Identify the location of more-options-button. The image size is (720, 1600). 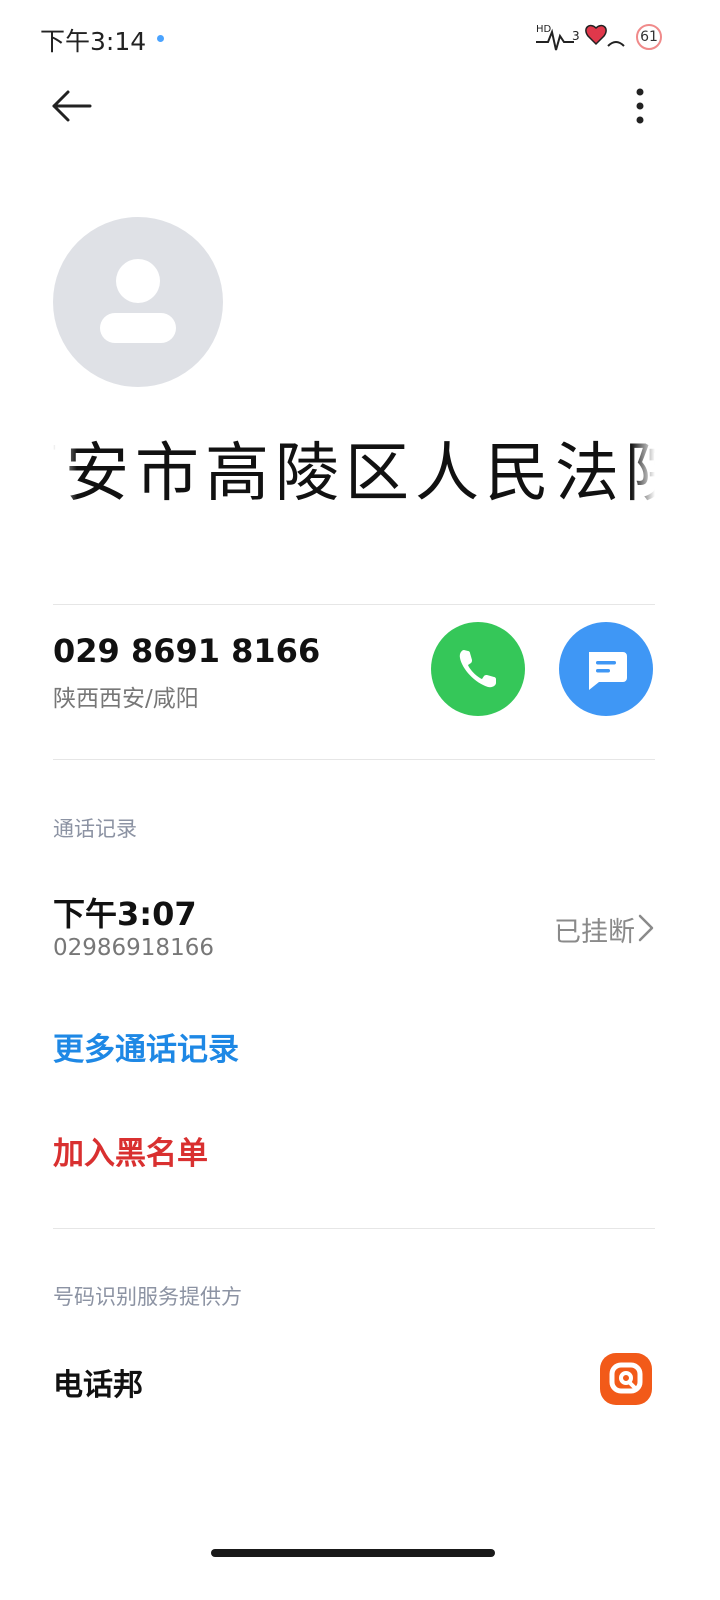
(640, 106).